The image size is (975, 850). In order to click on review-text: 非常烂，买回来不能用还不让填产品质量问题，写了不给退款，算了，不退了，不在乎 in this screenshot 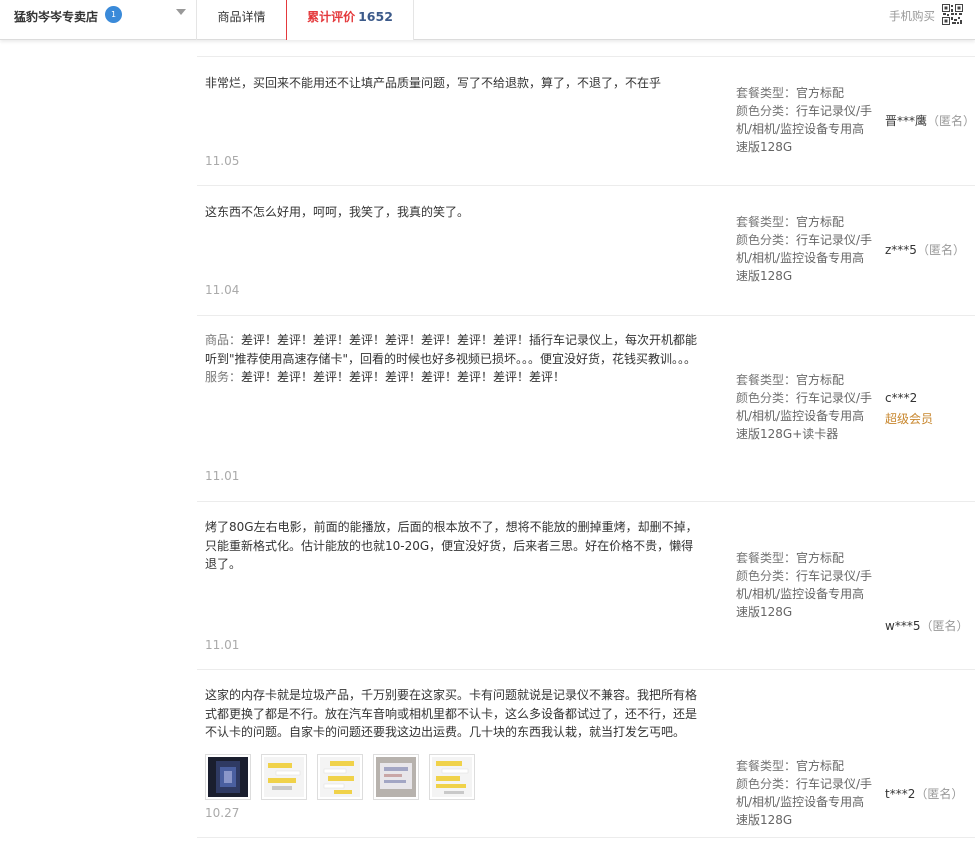, I will do `click(433, 83)`.